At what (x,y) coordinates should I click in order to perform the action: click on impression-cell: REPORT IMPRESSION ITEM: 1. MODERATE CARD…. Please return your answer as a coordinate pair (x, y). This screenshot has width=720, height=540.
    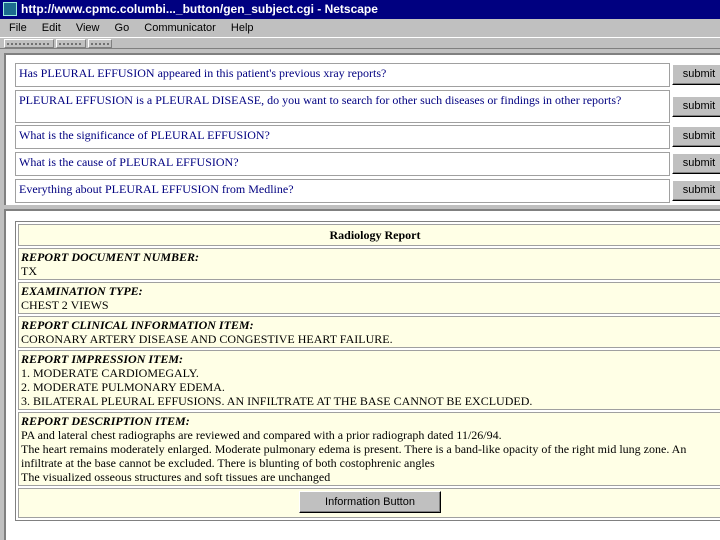
    Looking at the image, I should click on (369, 380).